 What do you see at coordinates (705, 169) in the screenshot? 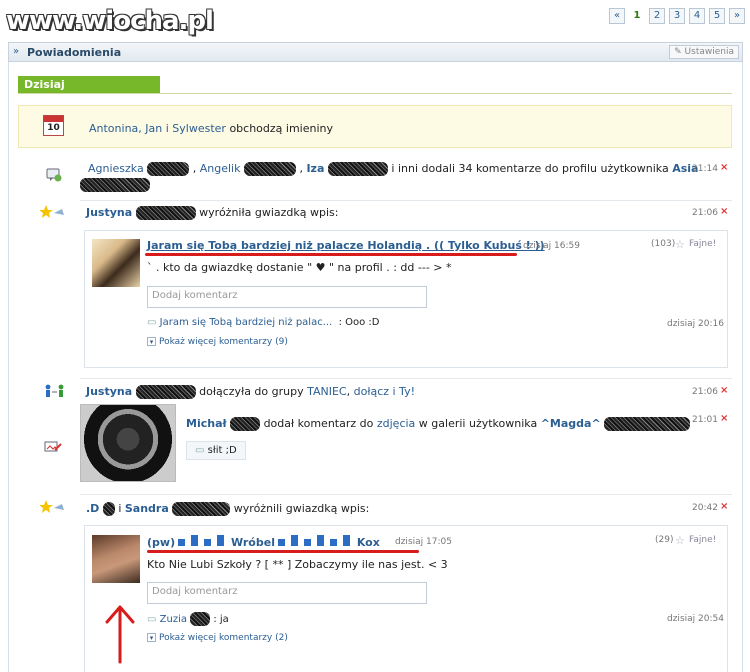
I see `timestamp: 21:14` at bounding box center [705, 169].